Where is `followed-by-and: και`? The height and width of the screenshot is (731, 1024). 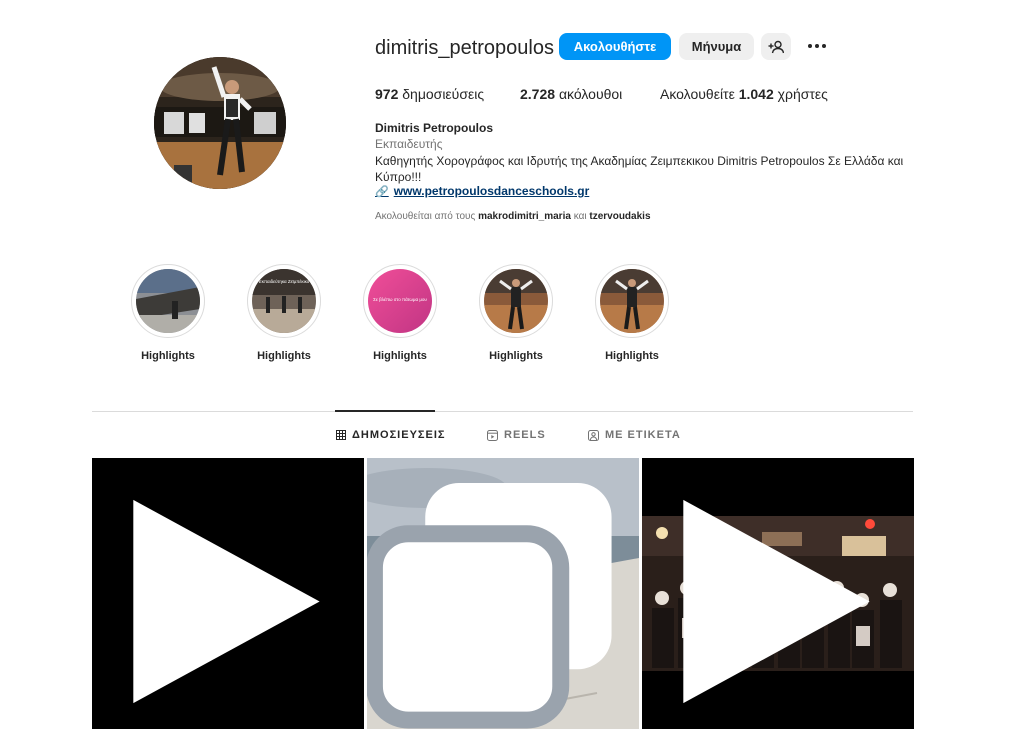 followed-by-and: και is located at coordinates (580, 216).